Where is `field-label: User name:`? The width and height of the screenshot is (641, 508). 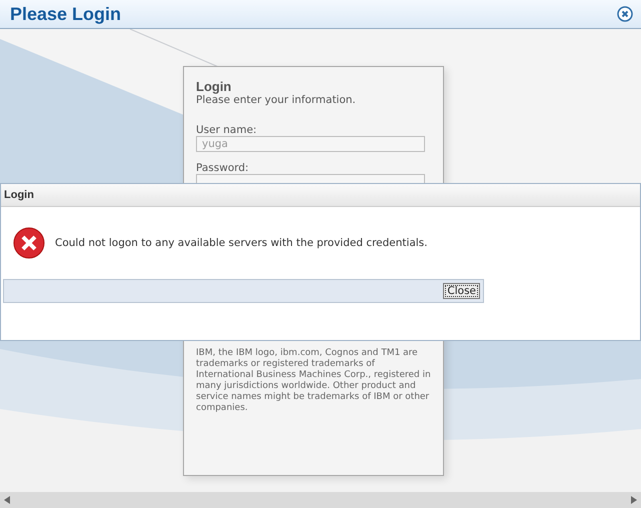 field-label: User name: is located at coordinates (227, 130).